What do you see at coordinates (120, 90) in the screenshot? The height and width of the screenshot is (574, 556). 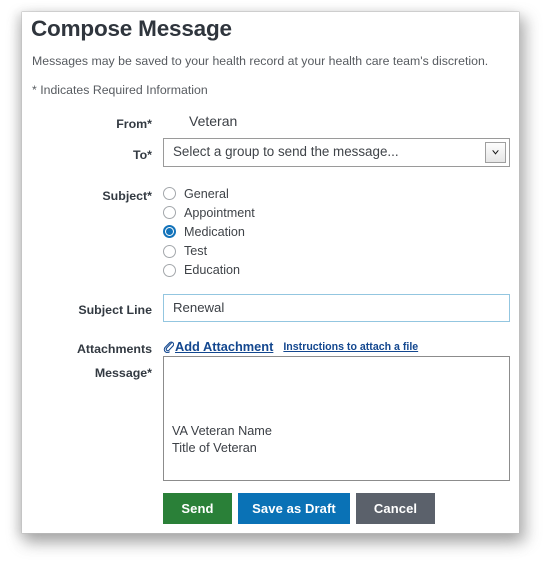 I see `required-info-note: * Indicates Required Information` at bounding box center [120, 90].